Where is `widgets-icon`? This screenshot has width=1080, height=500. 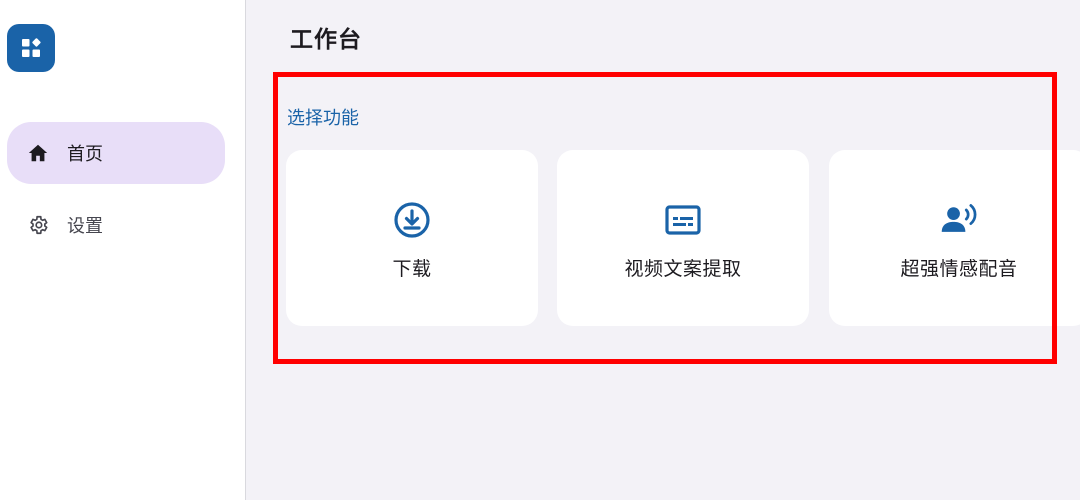 widgets-icon is located at coordinates (31, 47).